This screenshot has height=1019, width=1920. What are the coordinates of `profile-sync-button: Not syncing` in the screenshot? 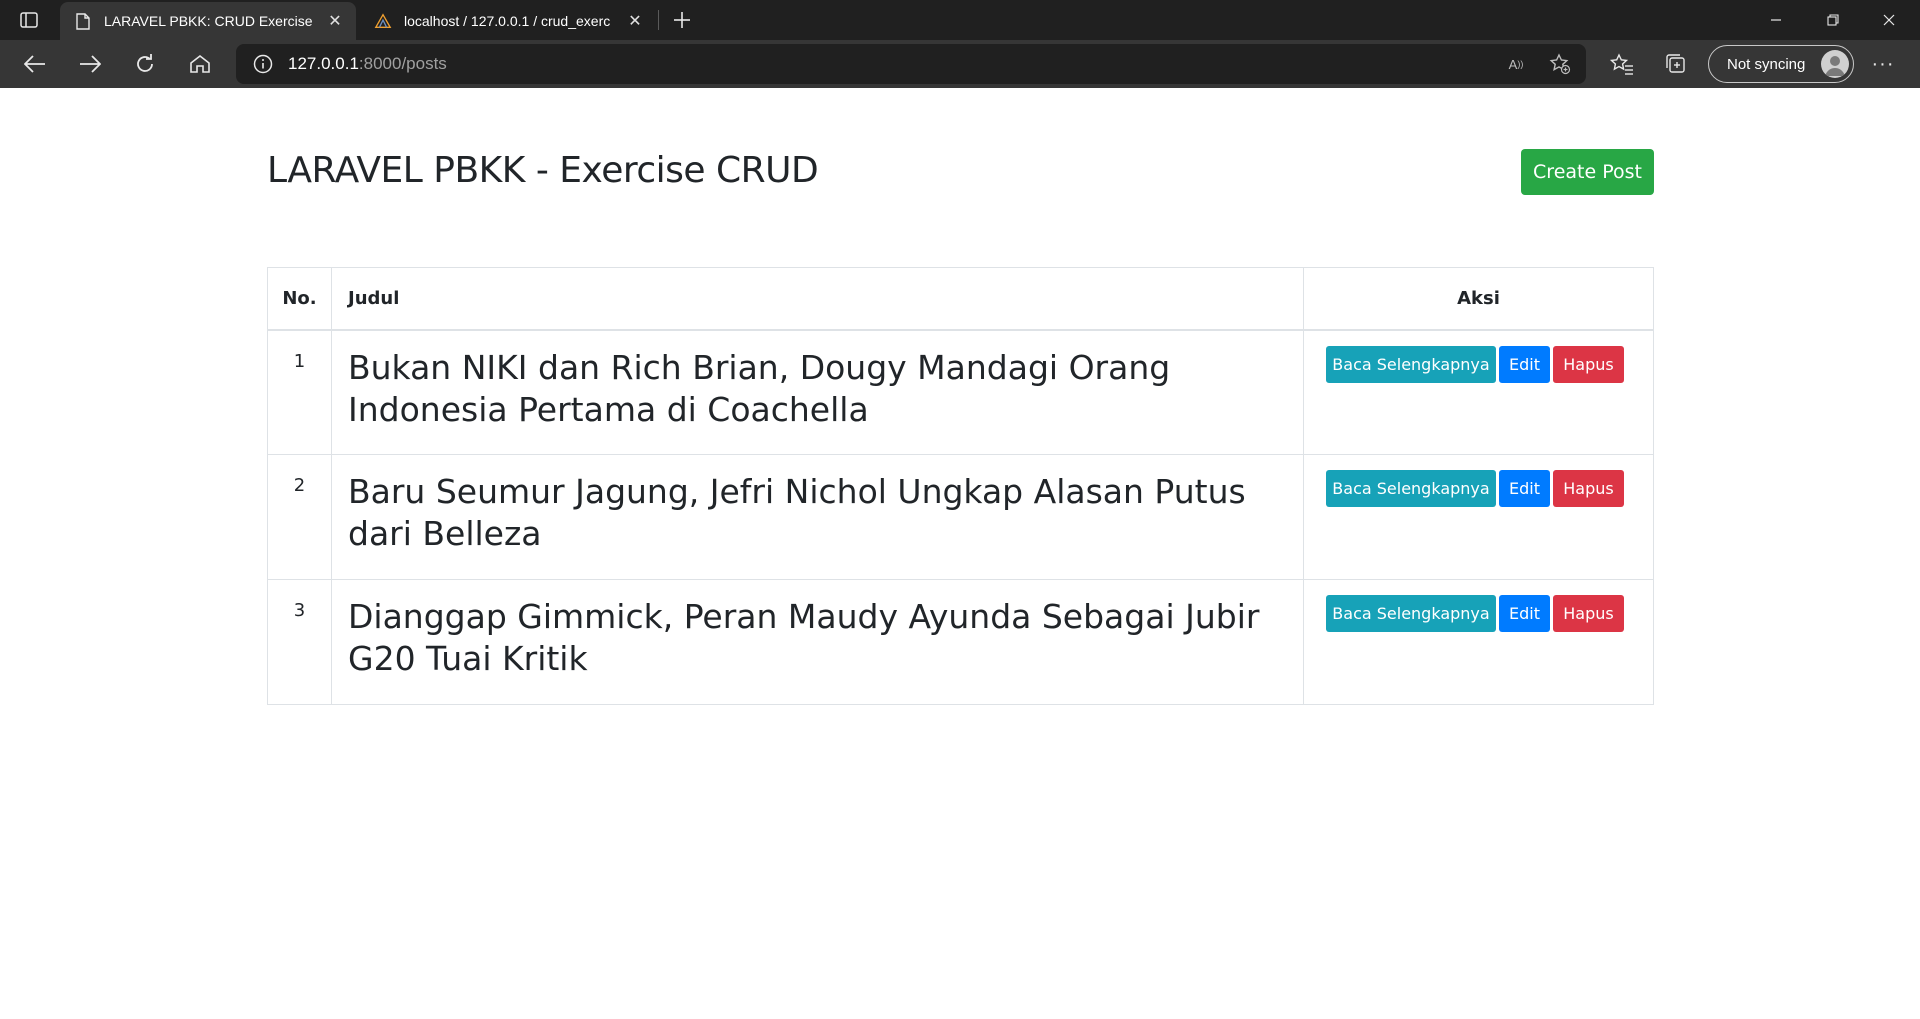 It's located at (1781, 64).